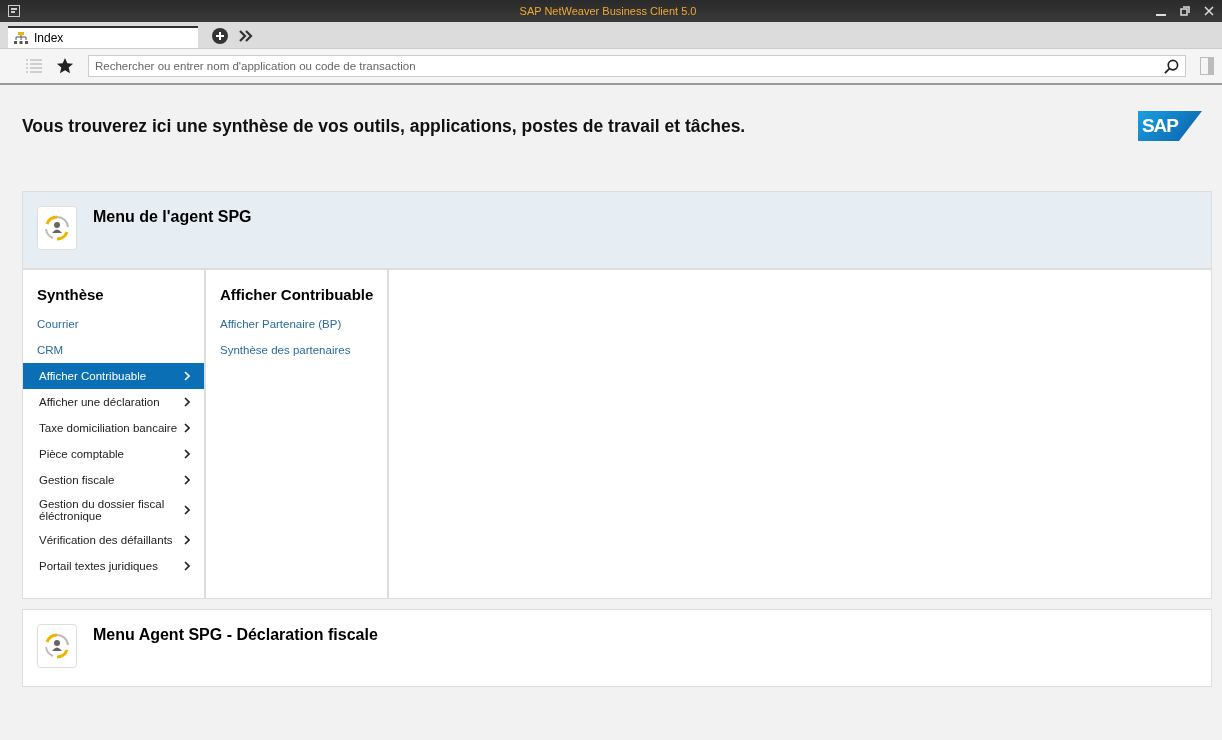 This screenshot has width=1222, height=740. I want to click on card-title: Menu Agent SPG - Déclaration fiscale, so click(235, 635).